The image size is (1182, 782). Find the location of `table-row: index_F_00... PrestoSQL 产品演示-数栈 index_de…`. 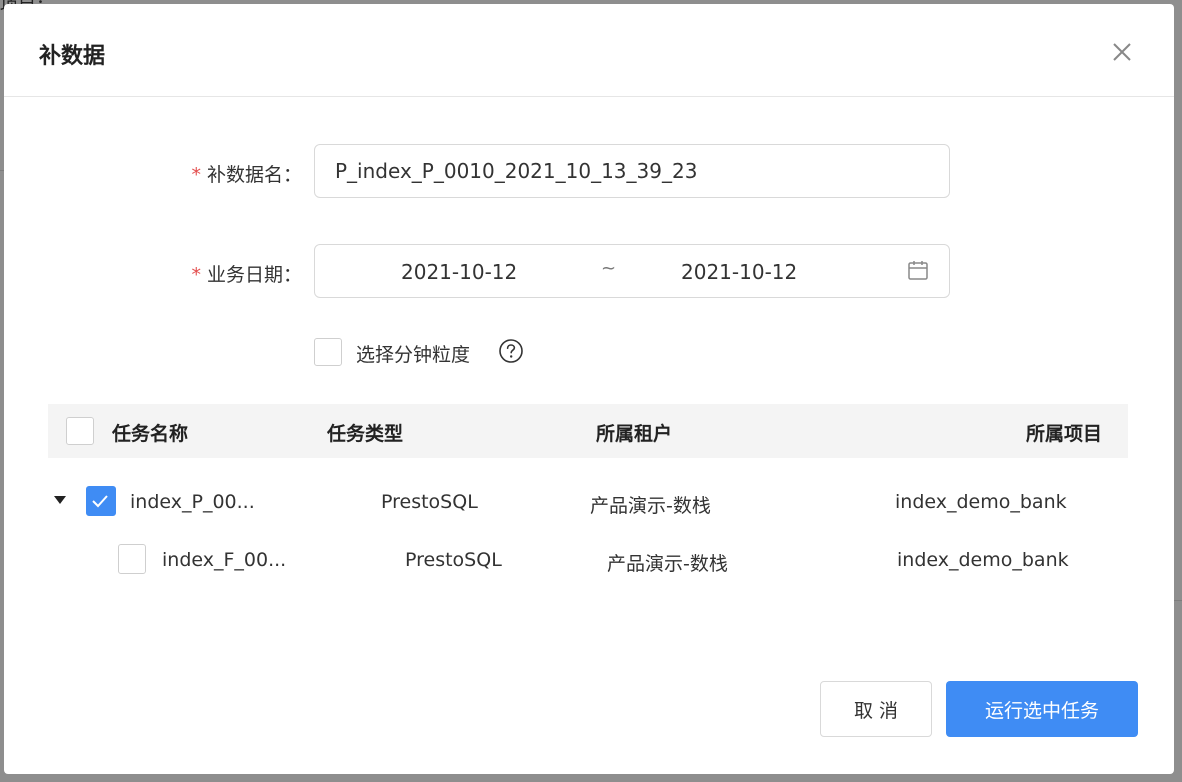

table-row: index_F_00... PrestoSQL 产品演示-数栈 index_de… is located at coordinates (588, 561).